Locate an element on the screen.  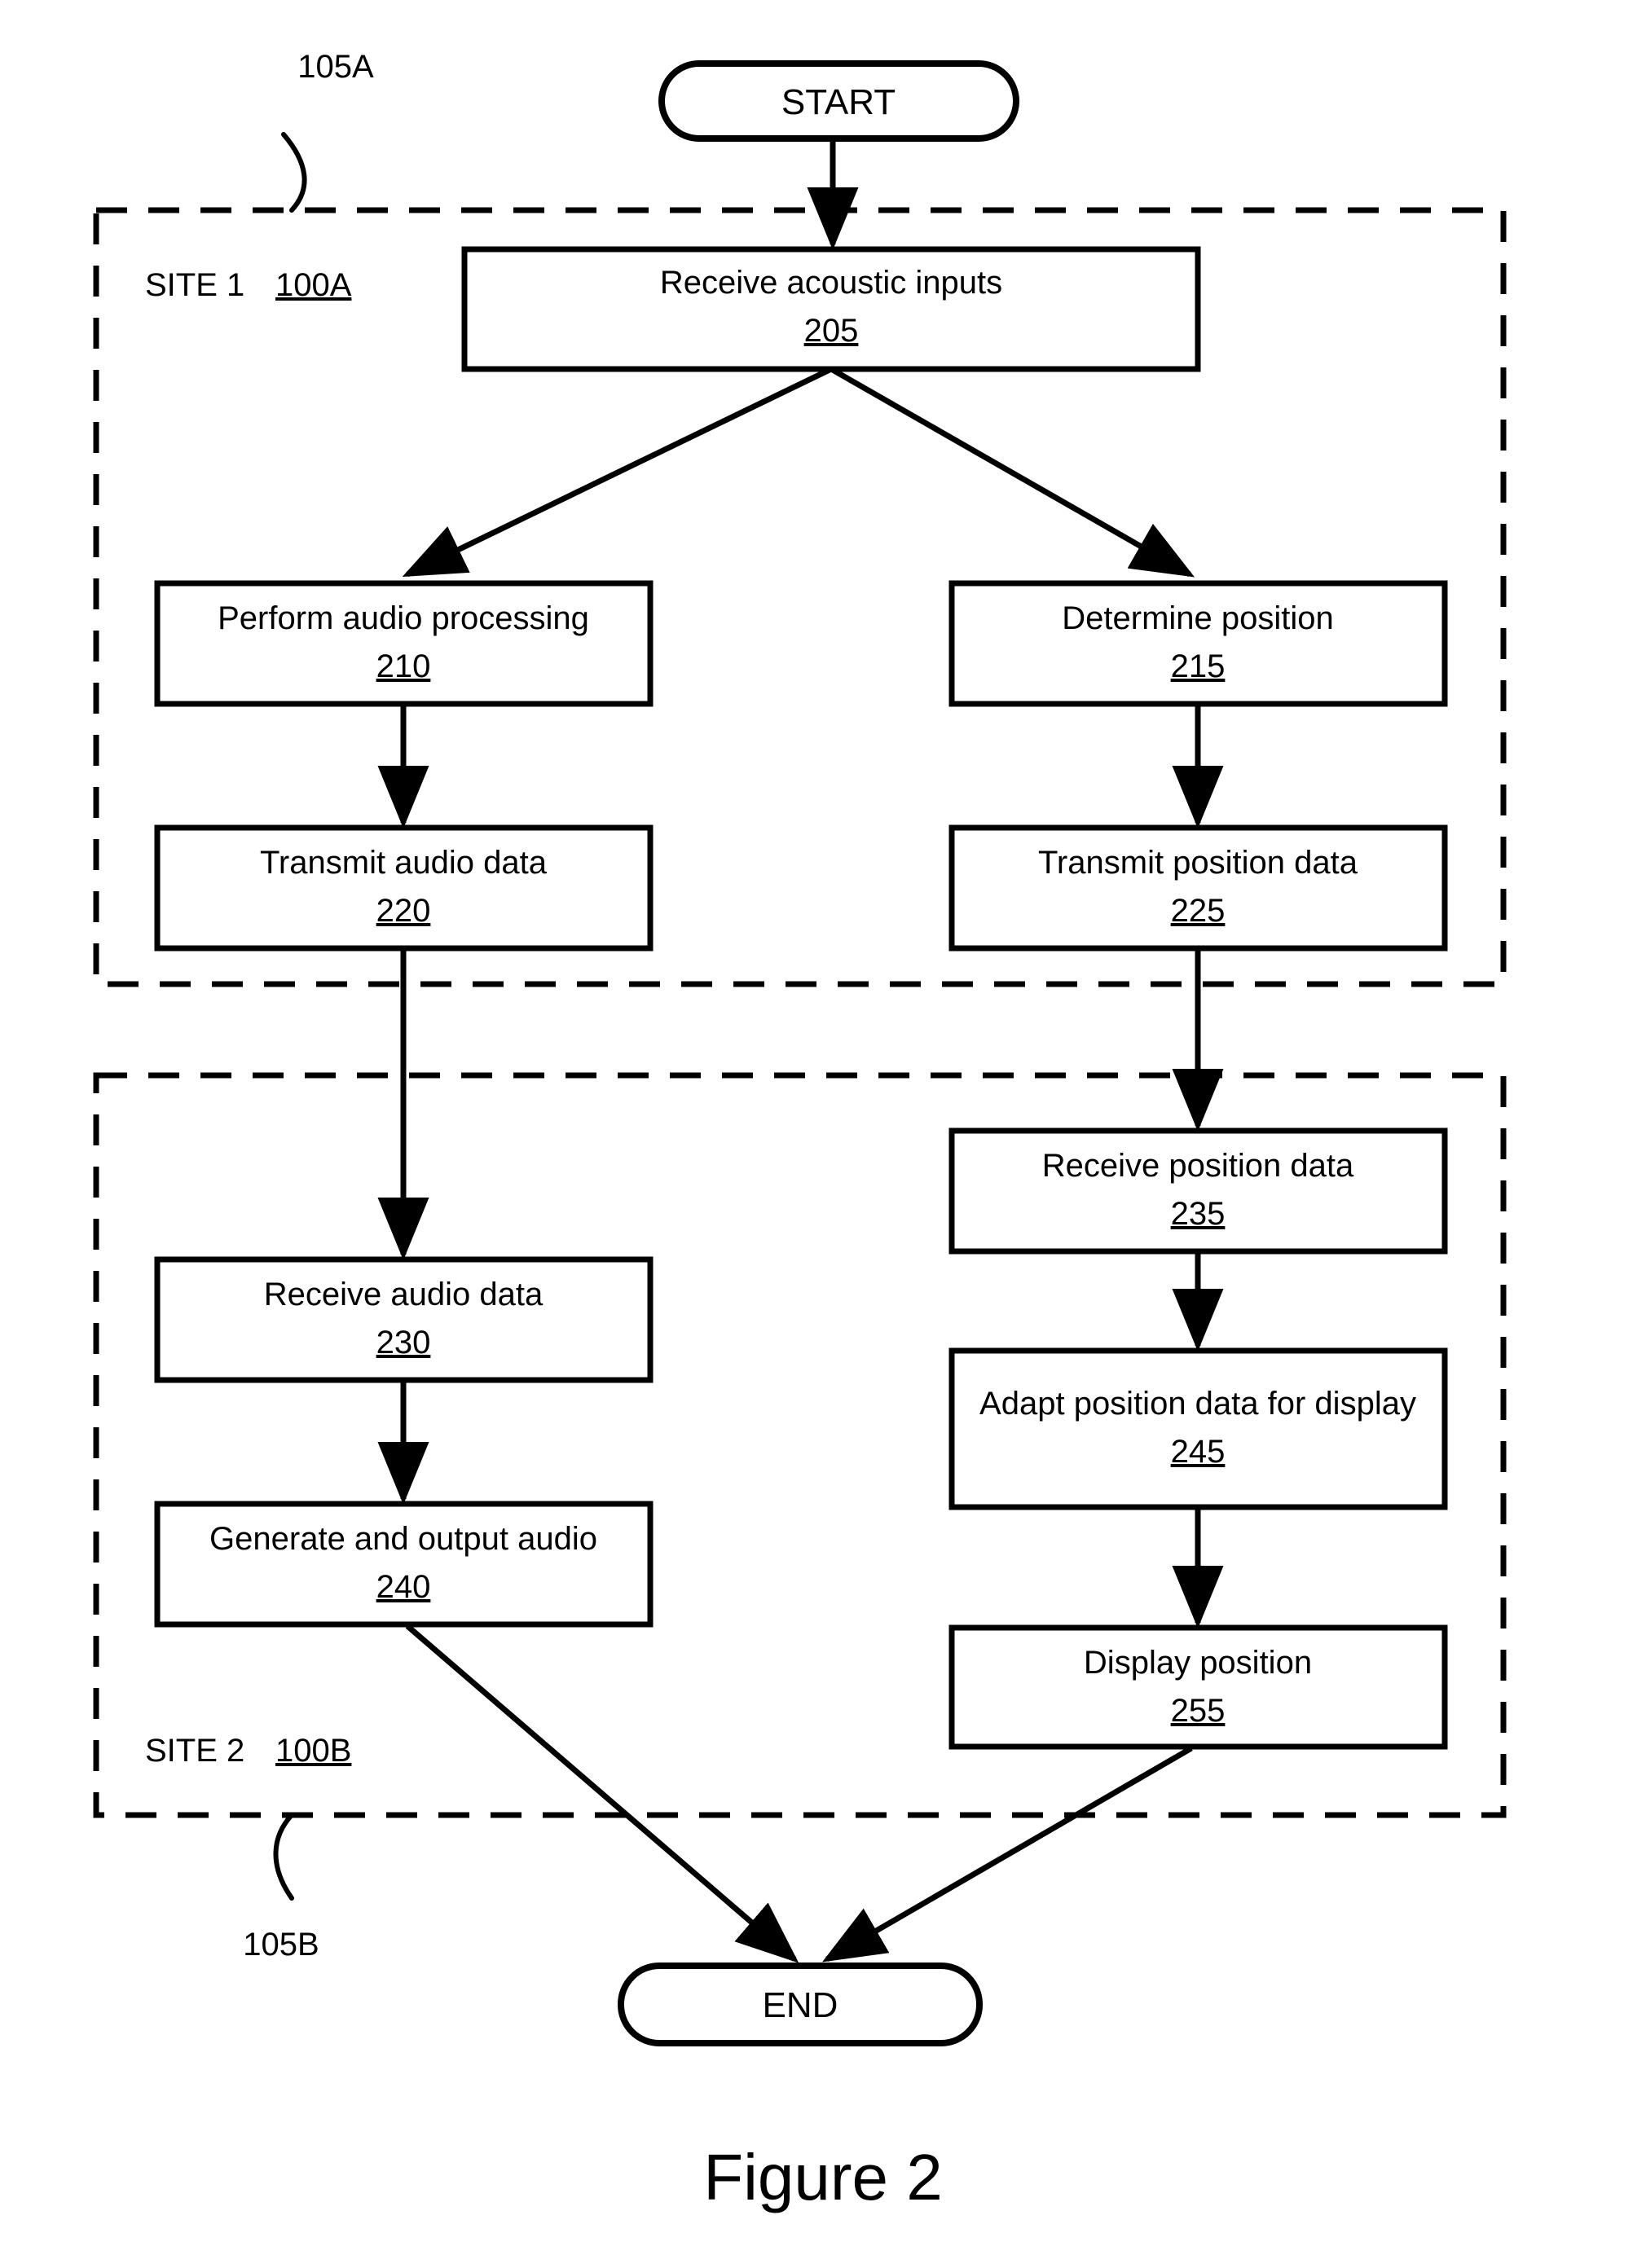
site-2-ref: 100B is located at coordinates (313, 1751).